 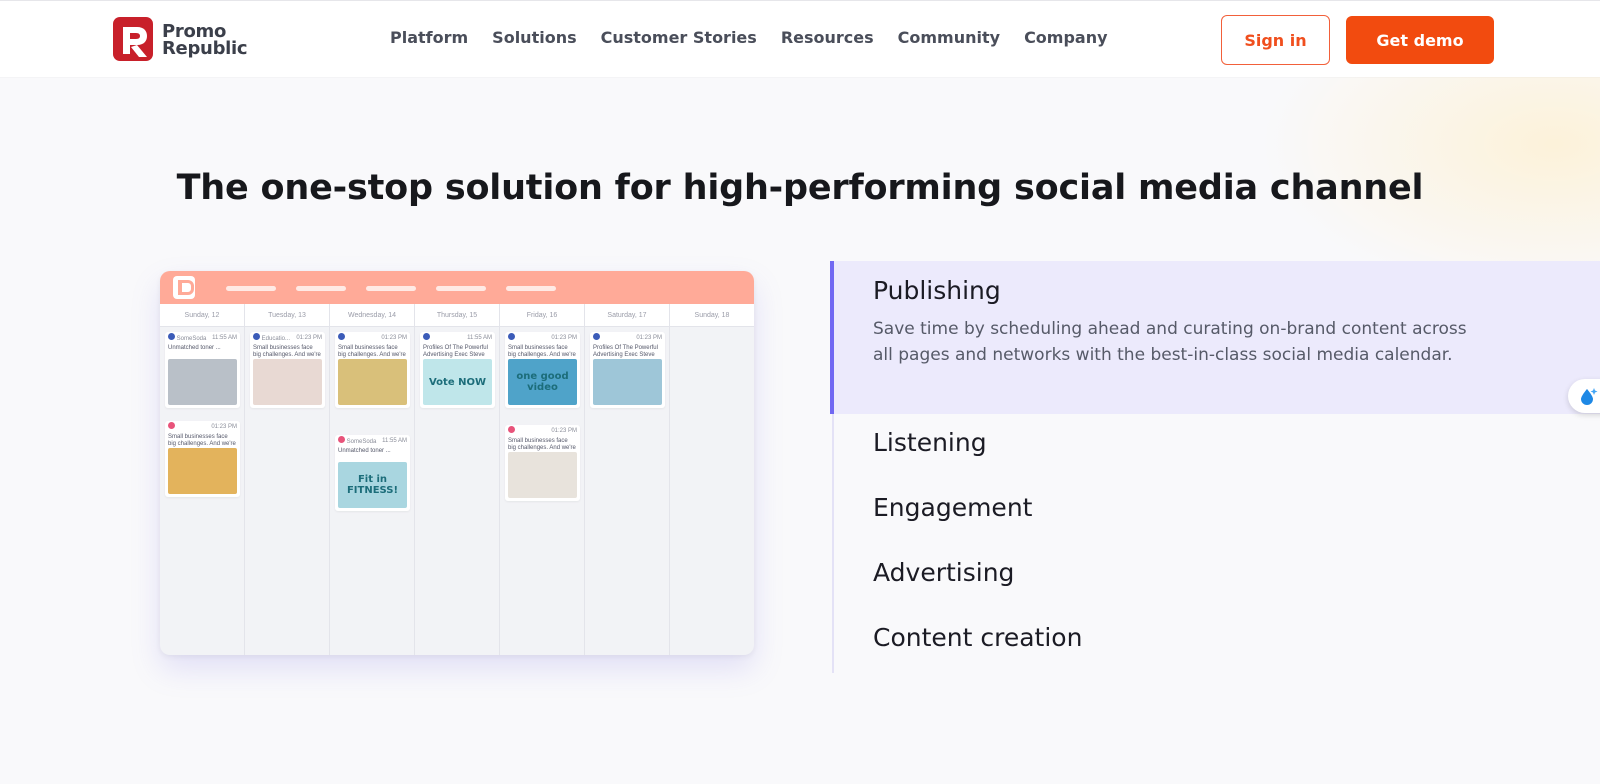 What do you see at coordinates (712, 479) in the screenshot?
I see `calendar-column: Sunday, 18` at bounding box center [712, 479].